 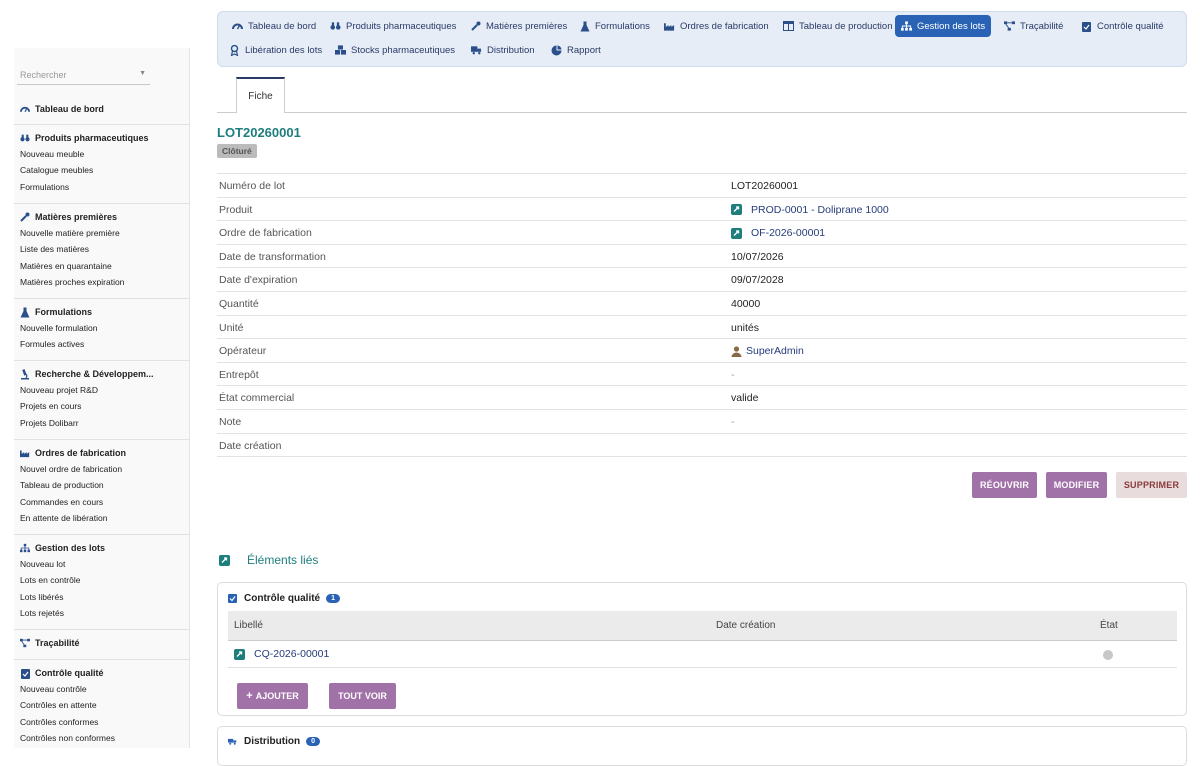 I want to click on sidebar-section-title: Tableau de bord, so click(x=102, y=109).